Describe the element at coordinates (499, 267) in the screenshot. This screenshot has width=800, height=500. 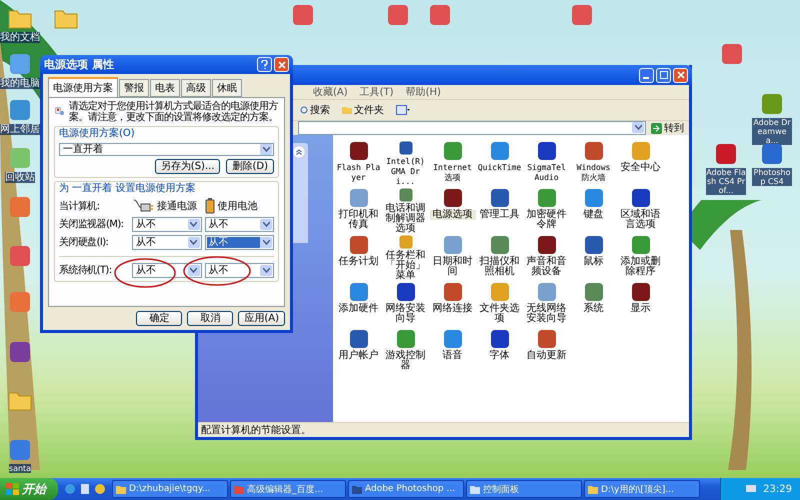
I see `item-label: 扫描仪和照相机` at that location.